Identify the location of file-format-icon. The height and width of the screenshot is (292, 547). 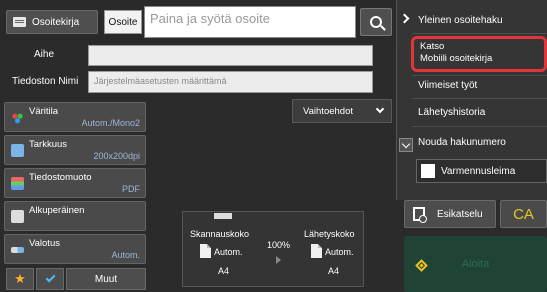
(17, 183).